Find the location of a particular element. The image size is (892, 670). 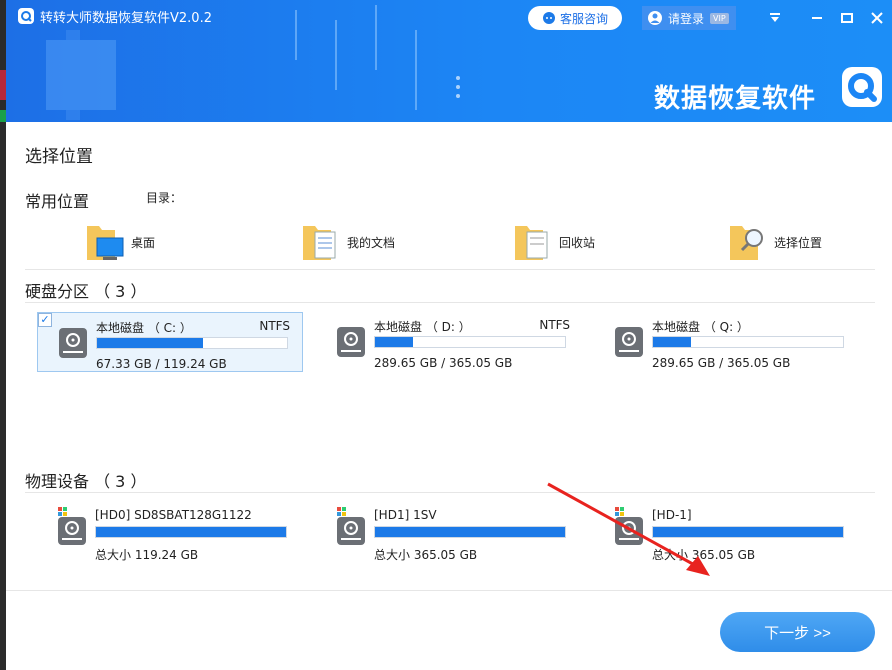

documents-folder-icon is located at coordinates (319, 243).